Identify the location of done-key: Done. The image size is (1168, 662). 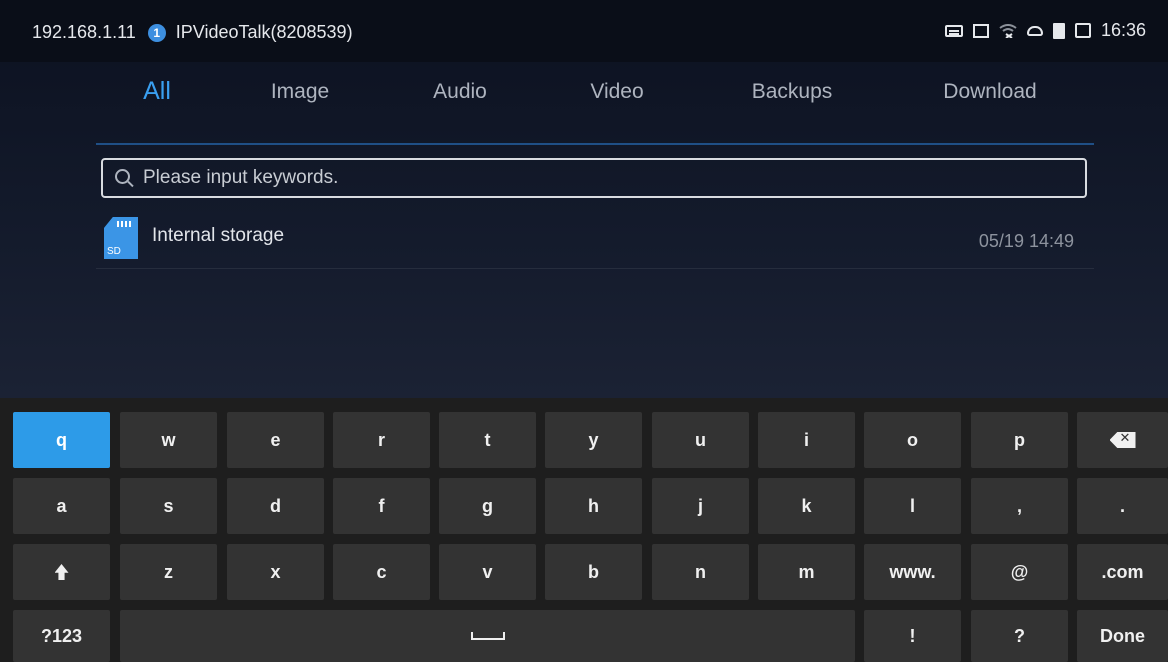
(1122, 636).